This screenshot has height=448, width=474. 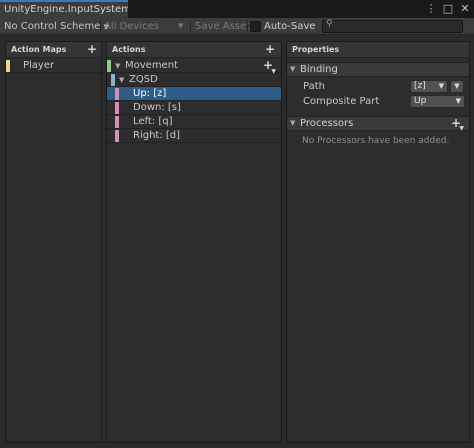 What do you see at coordinates (39, 49) in the screenshot?
I see `action-maps-title: Action Maps` at bounding box center [39, 49].